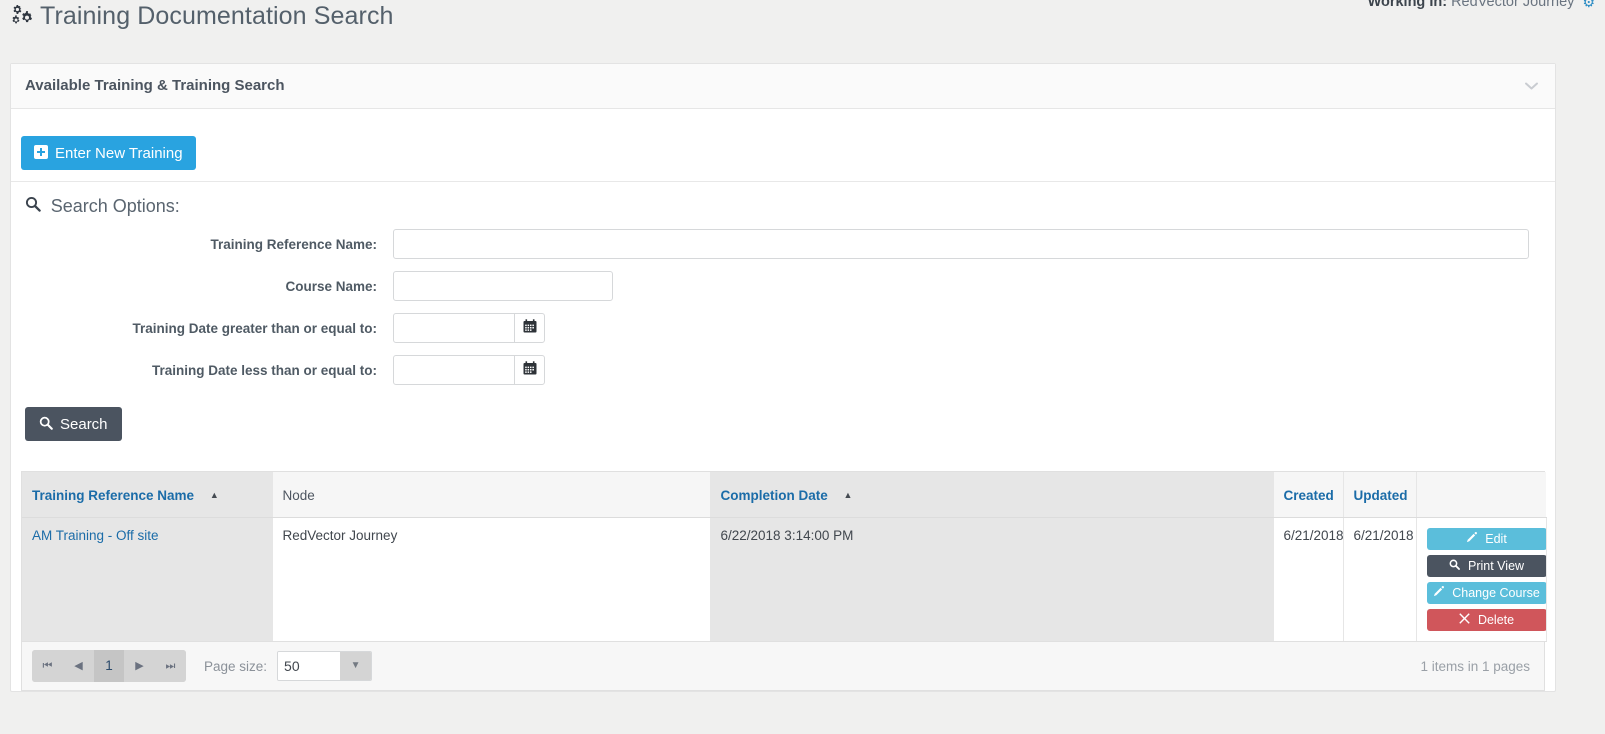 The height and width of the screenshot is (734, 1605). Describe the element at coordinates (454, 370) in the screenshot. I see `training-date-to-input` at that location.